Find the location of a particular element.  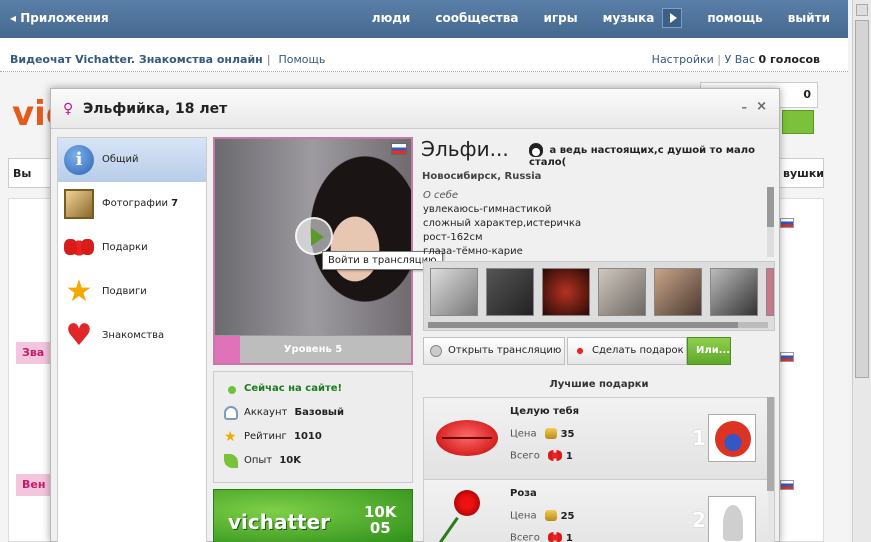

about-scrollbar is located at coordinates (770, 222).